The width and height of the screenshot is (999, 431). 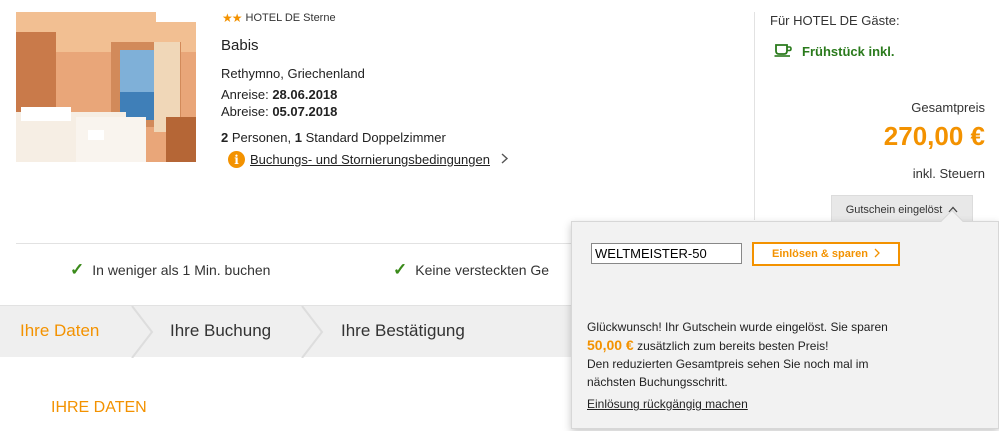 I want to click on total-price-label: Gesamtpreis, so click(x=948, y=107).